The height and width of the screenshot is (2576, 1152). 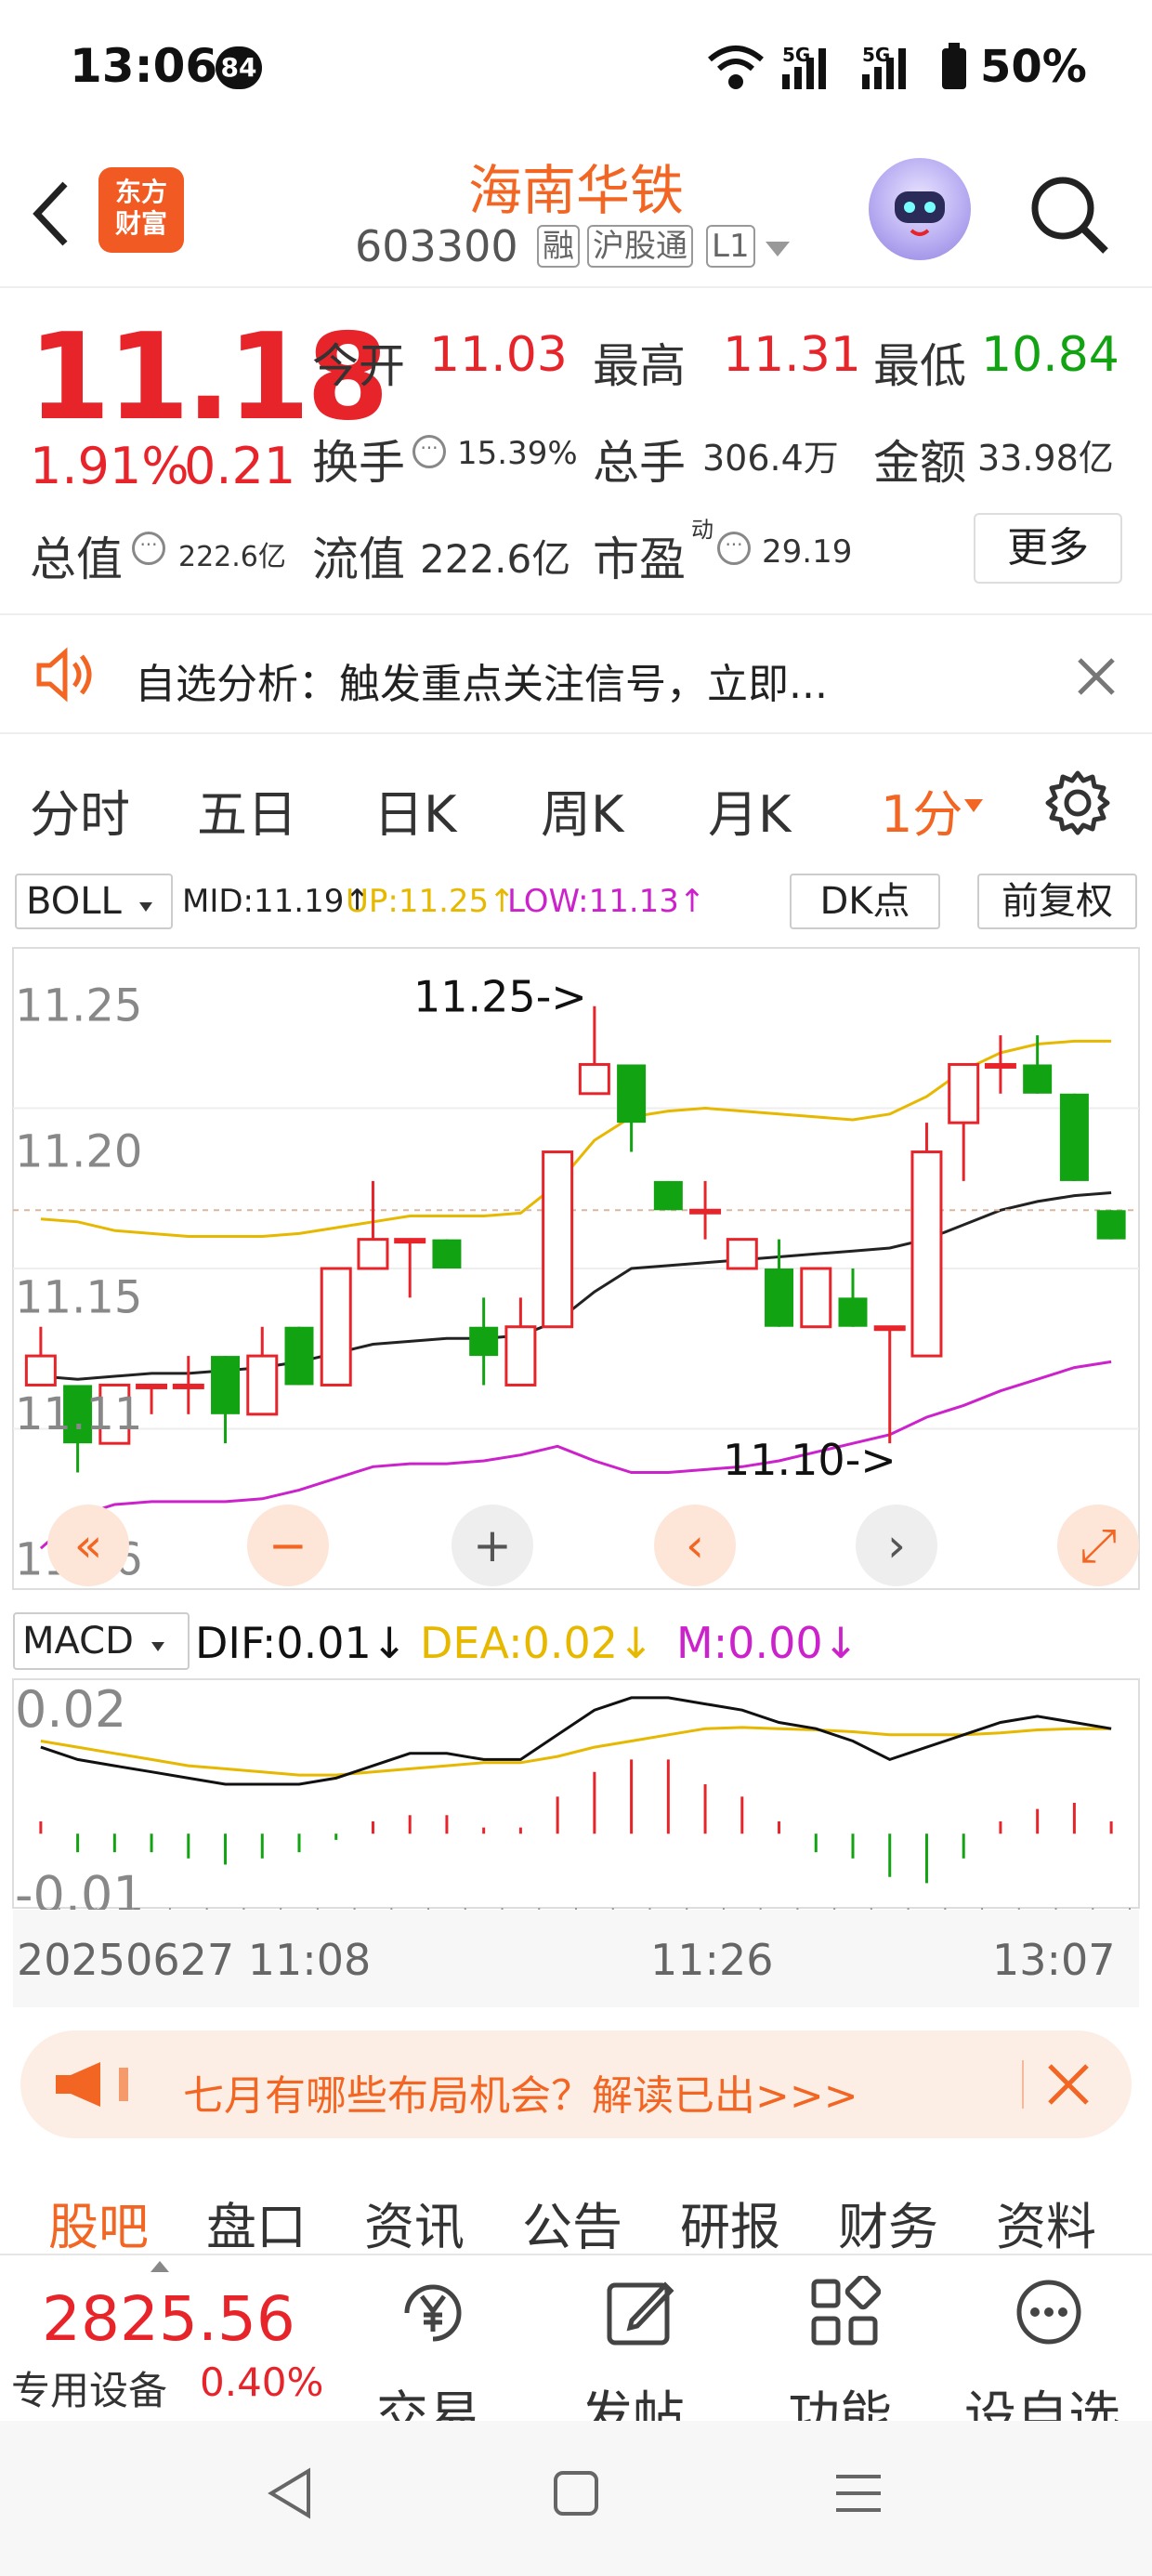 I want to click on signal-5g-label-1: 5G, so click(x=796, y=55).